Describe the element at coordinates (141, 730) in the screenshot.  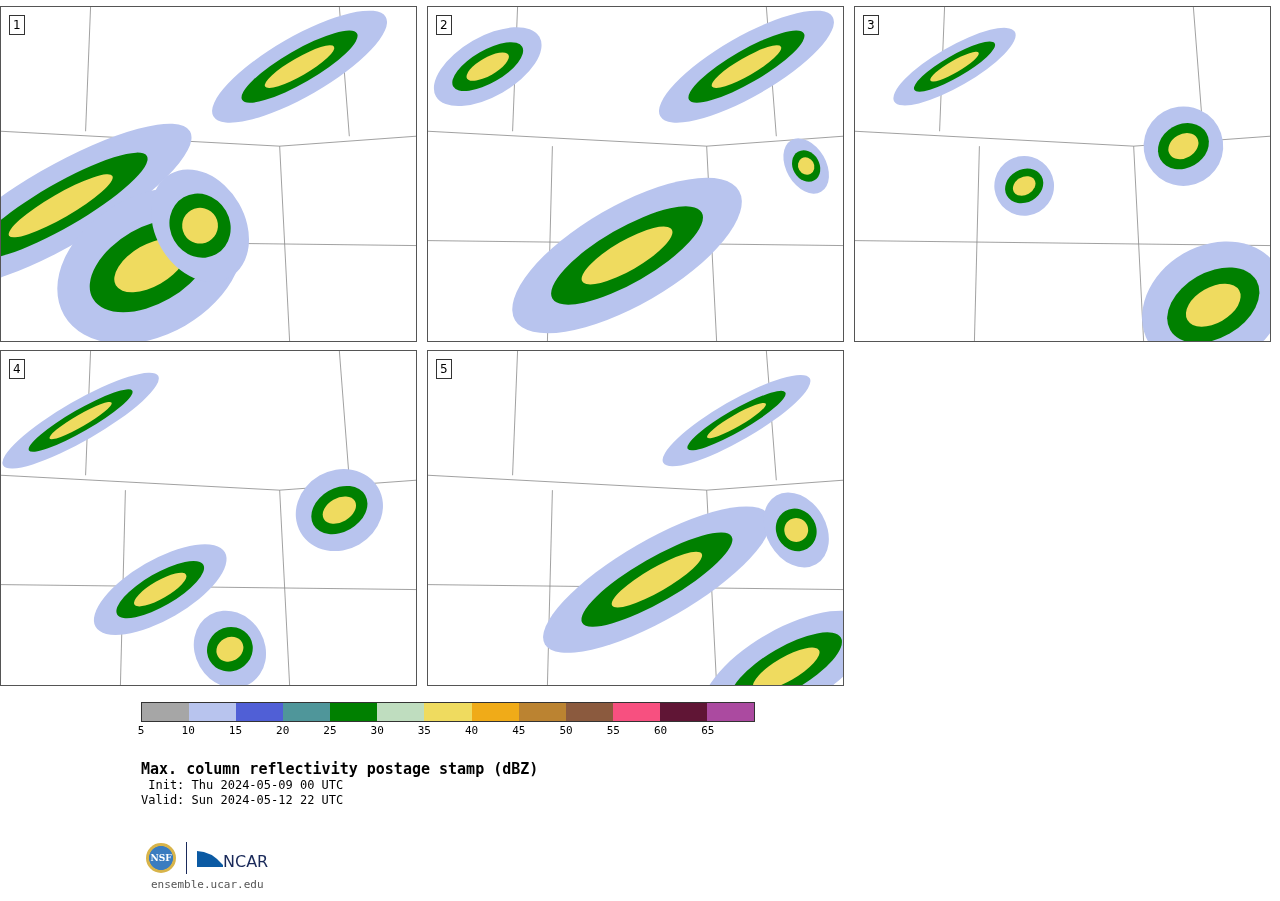
I see `scale-tick-label: 5` at that location.